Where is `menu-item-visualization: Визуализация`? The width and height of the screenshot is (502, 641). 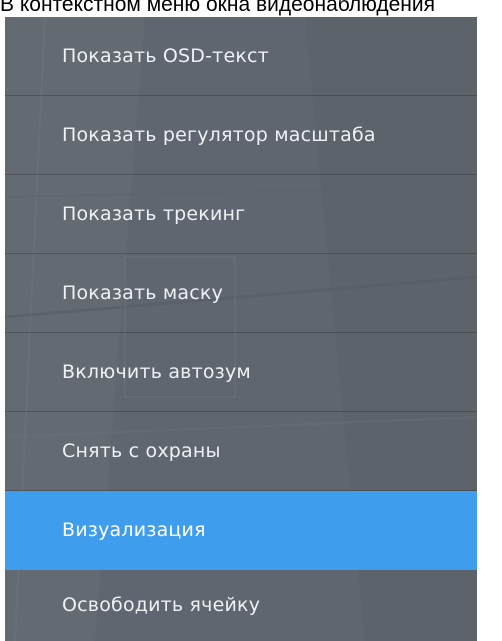
menu-item-visualization: Визуализация is located at coordinates (241, 530).